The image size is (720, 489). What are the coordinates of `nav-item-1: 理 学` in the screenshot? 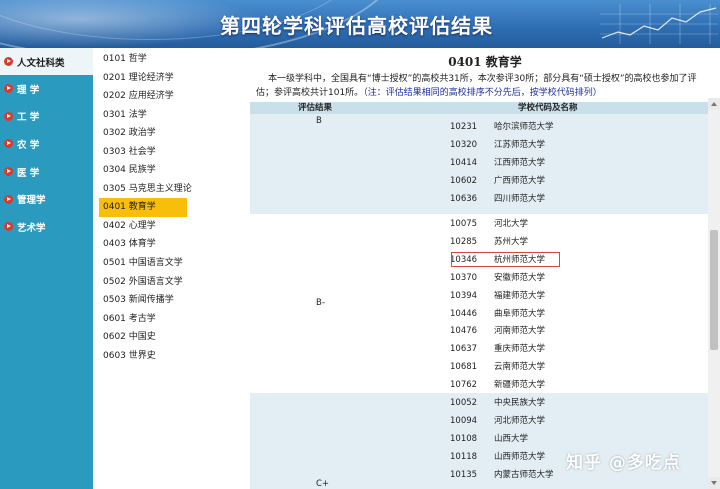 It's located at (46, 89).